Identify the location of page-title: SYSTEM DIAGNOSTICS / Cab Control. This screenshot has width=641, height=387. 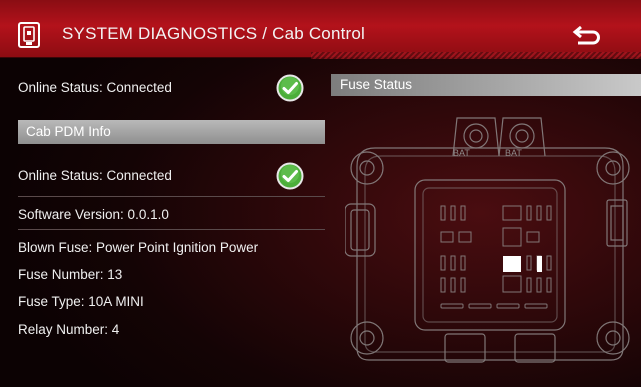
(214, 33).